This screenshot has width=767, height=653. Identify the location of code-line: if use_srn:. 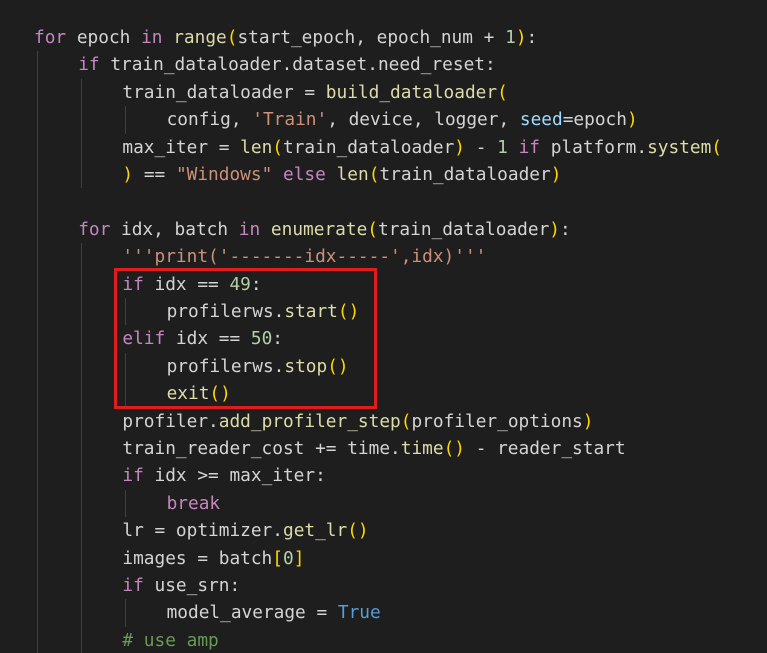
(181, 585).